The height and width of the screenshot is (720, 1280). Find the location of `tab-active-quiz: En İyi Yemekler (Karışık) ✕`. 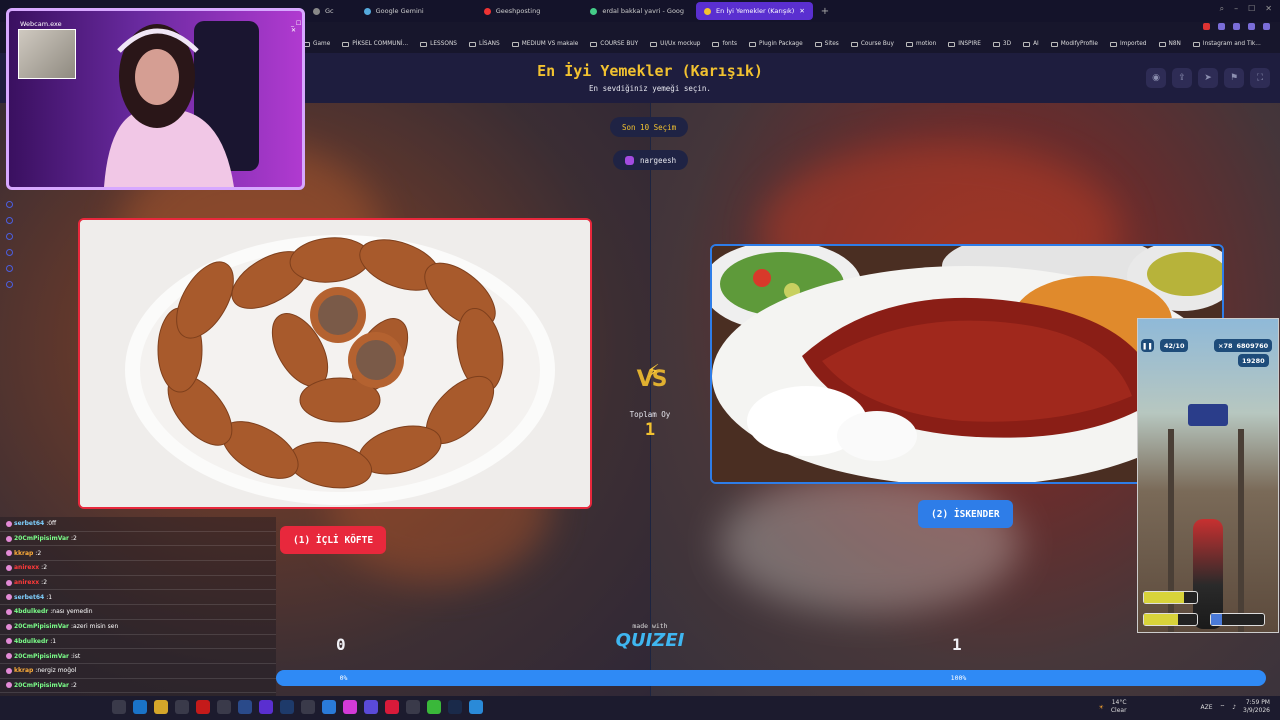

tab-active-quiz: En İyi Yemekler (Karışık) ✕ is located at coordinates (754, 11).